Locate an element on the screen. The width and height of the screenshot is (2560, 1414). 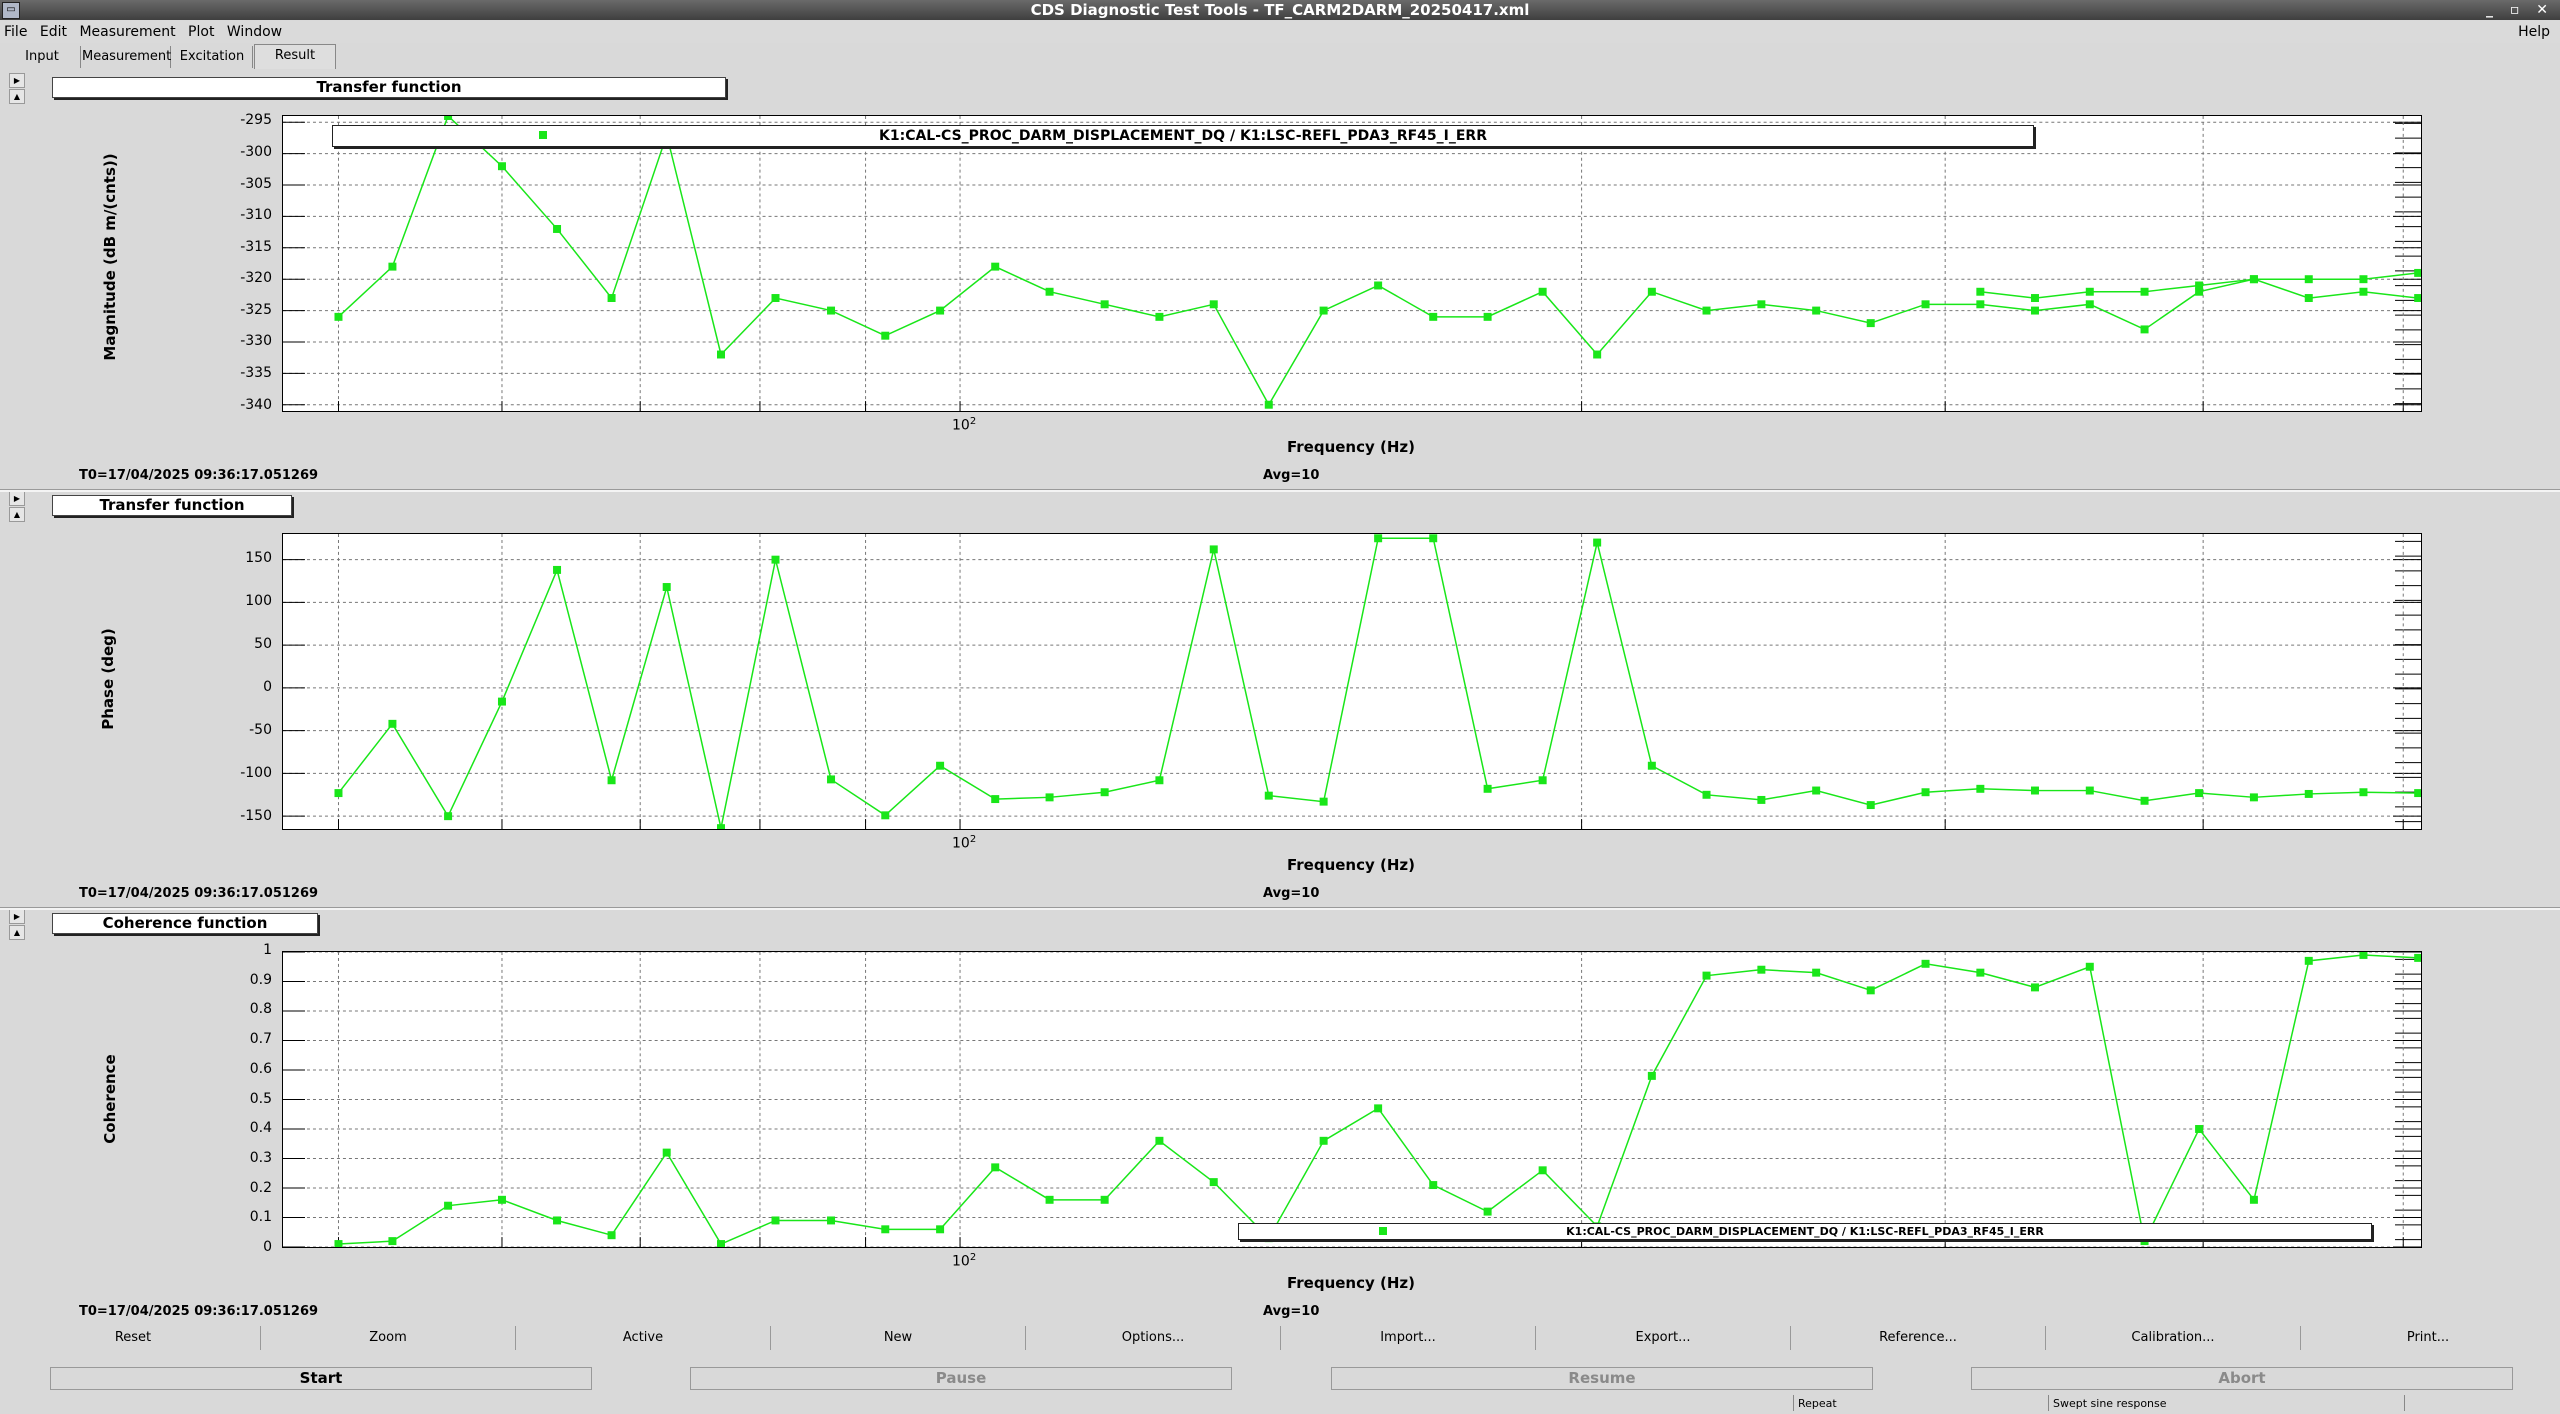
y-tick-label: 50 is located at coordinates (263, 643).